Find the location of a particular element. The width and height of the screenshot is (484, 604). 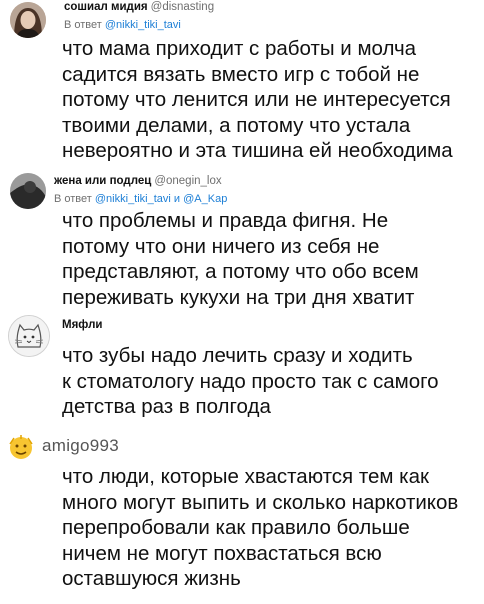

reply-mention-link: @nikki_tiki_tavi и @A_Kap is located at coordinates (161, 199).